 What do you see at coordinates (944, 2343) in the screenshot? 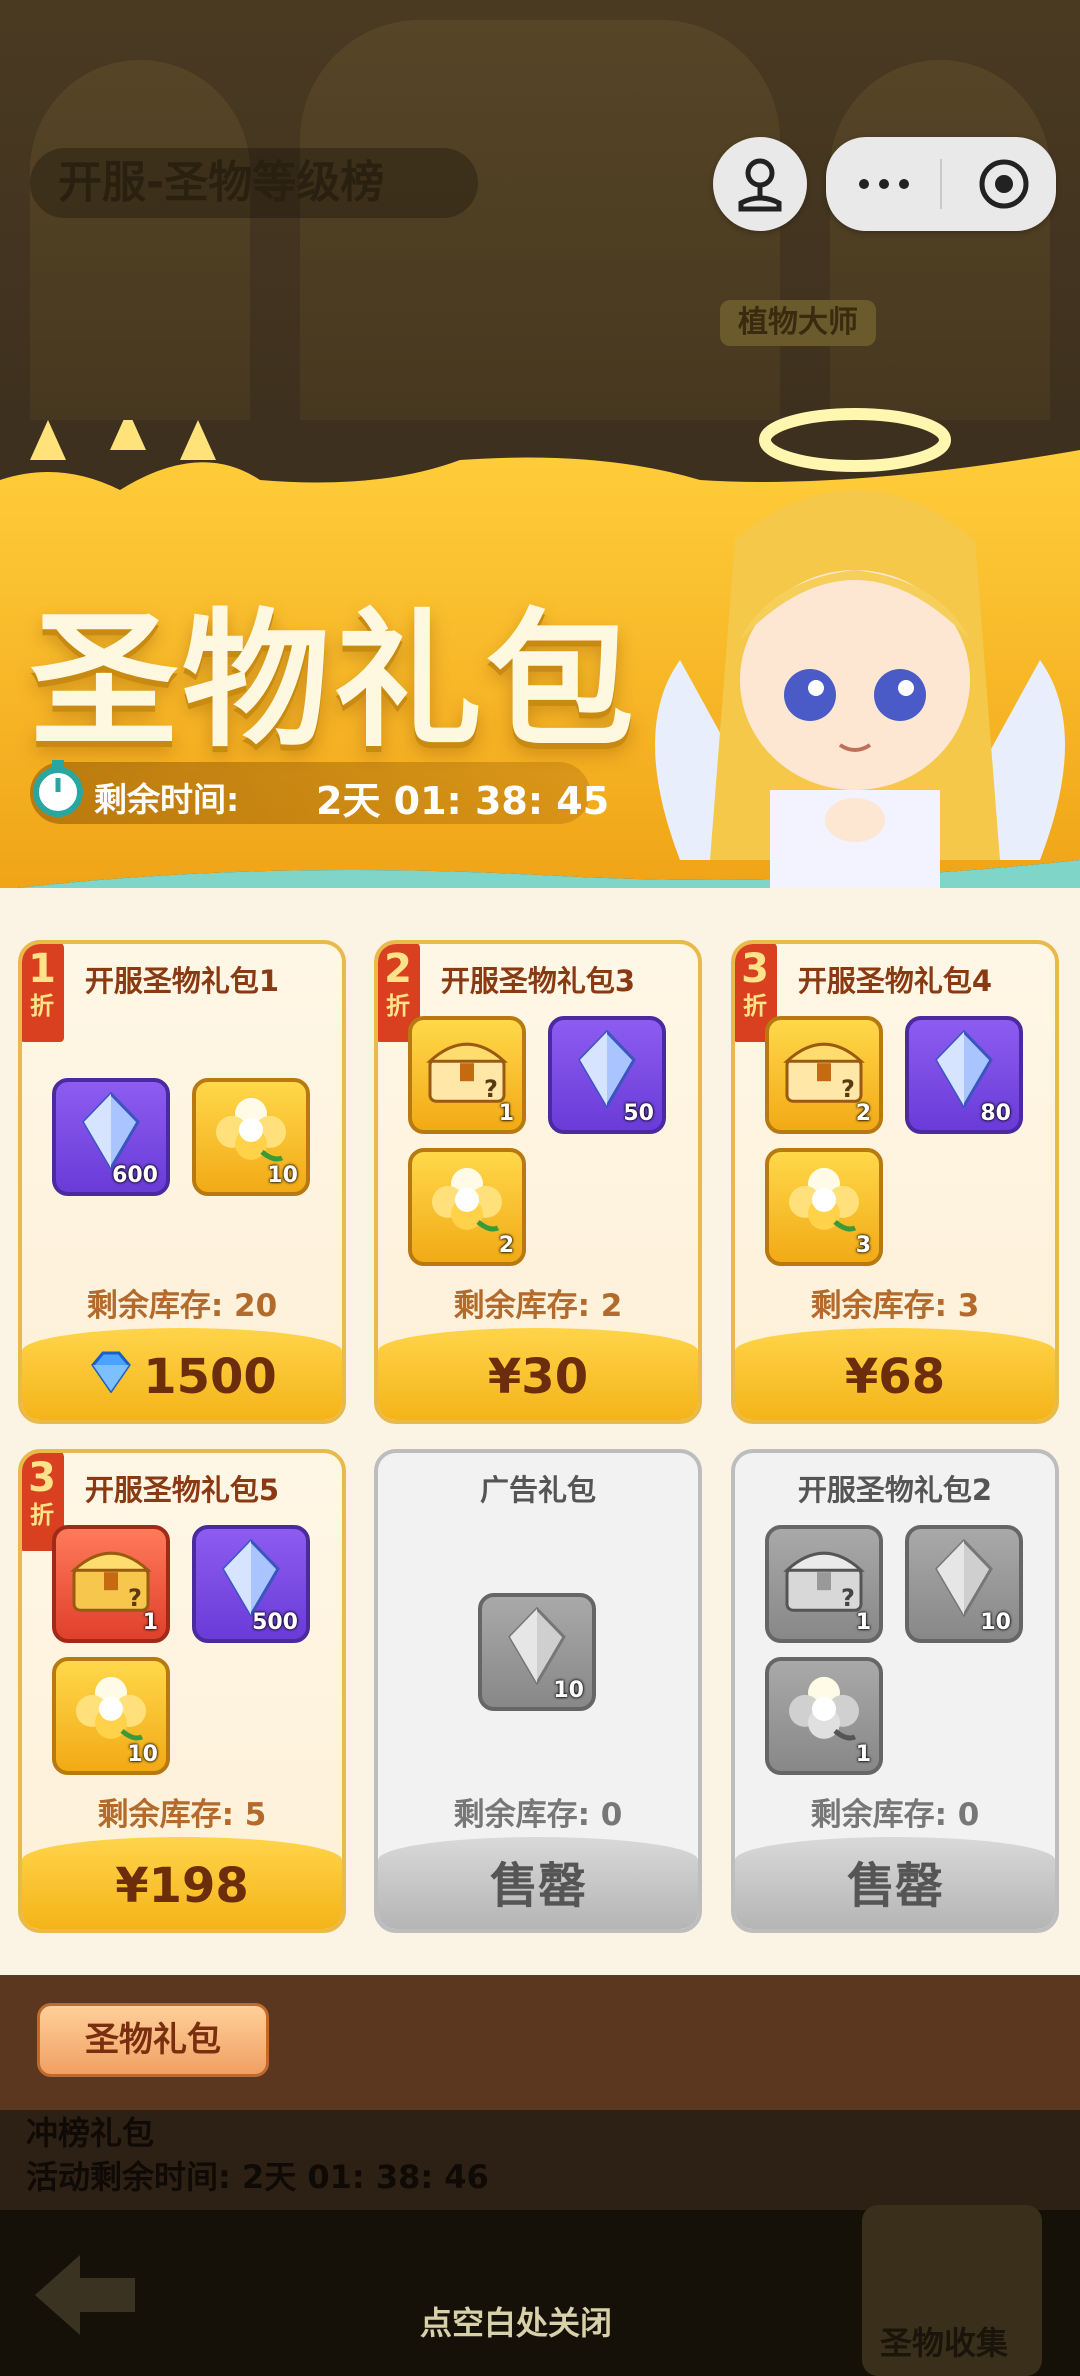
I see `relic-collection-label: 圣物收集` at bounding box center [944, 2343].